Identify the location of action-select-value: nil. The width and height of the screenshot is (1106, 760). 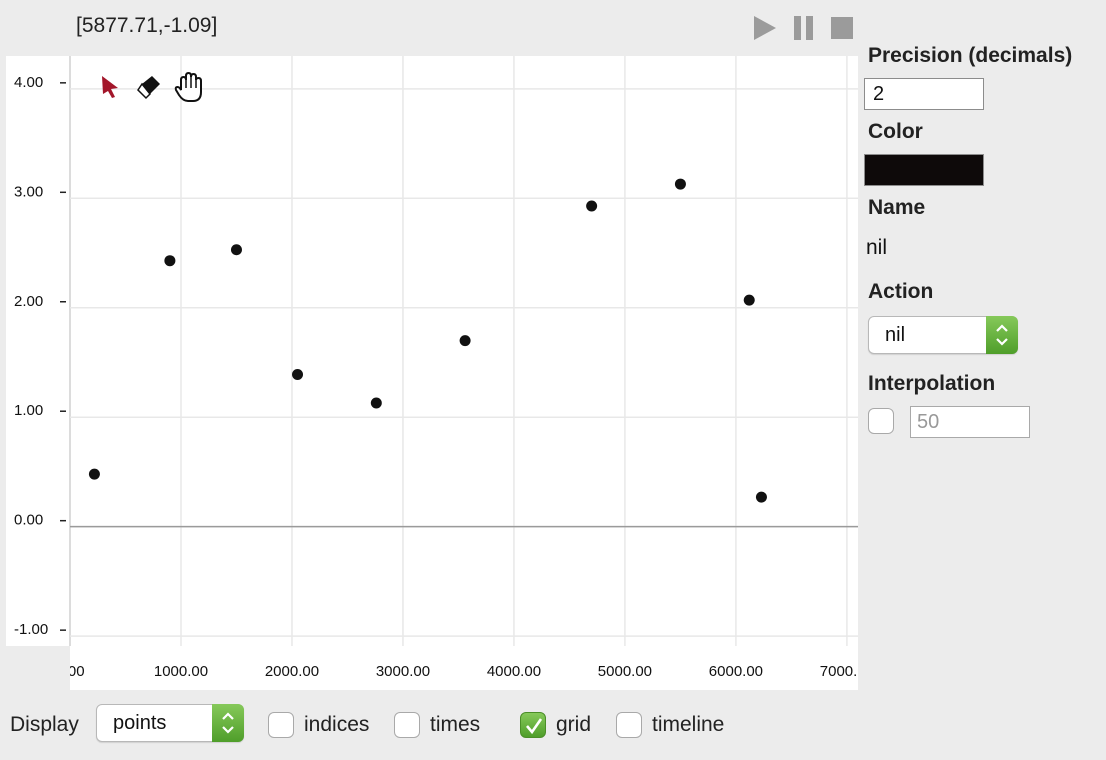
(895, 335).